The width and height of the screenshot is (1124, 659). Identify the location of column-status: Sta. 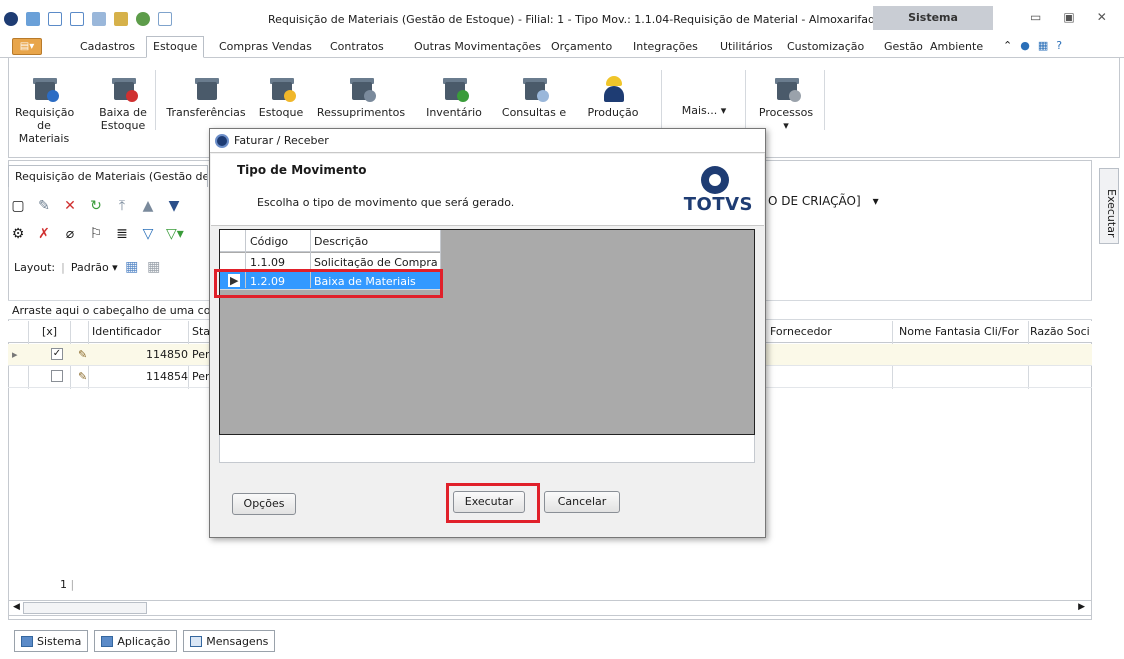
(201, 331).